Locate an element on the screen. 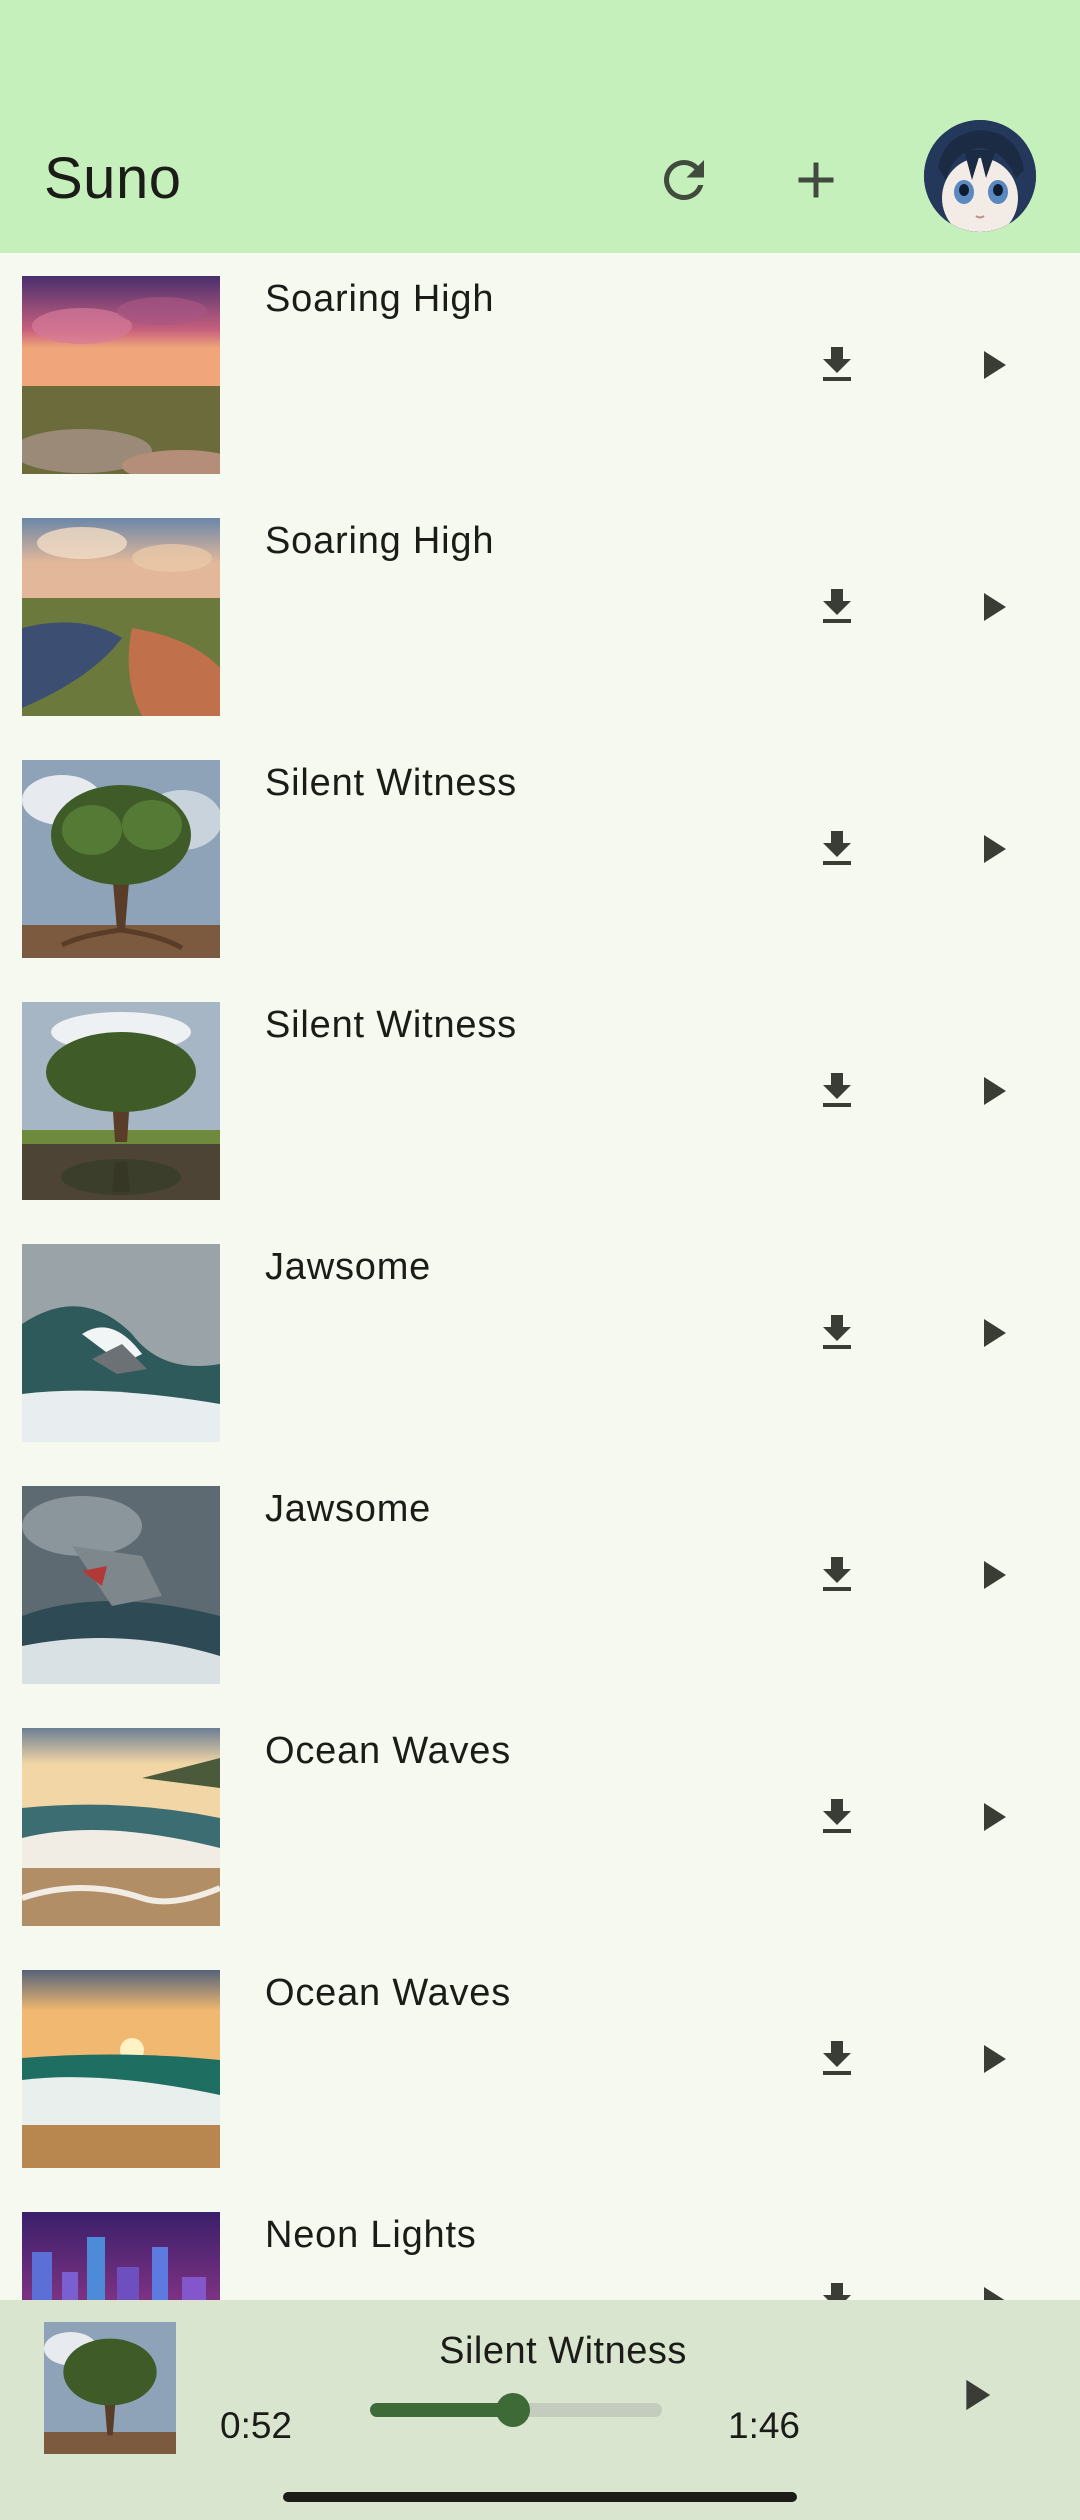  player-play-button is located at coordinates (975, 2395).